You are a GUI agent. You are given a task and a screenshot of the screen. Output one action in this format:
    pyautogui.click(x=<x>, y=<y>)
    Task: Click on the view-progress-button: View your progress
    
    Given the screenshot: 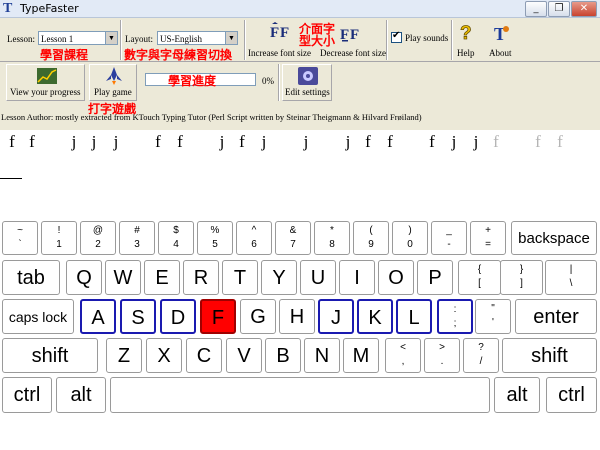 What is the action you would take?
    pyautogui.click(x=45, y=82)
    